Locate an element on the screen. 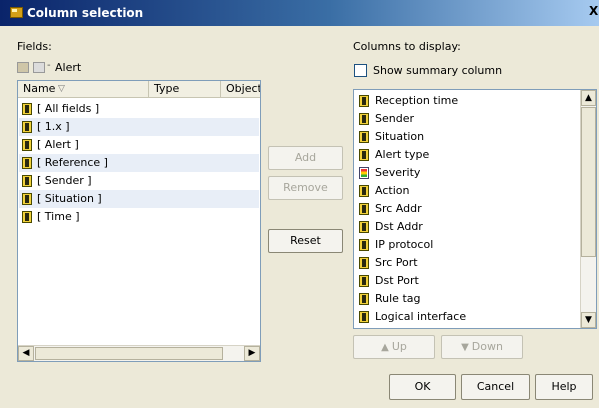  column-item: IP protocol is located at coordinates (467, 245).